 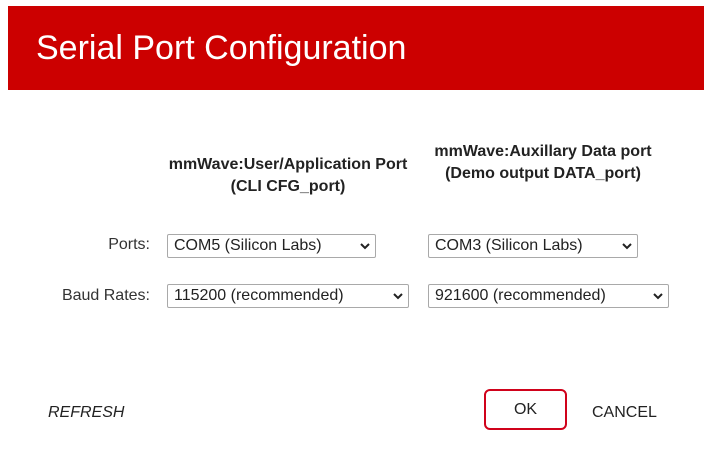 I want to click on user-port-select: COM5 (Silicon Labs), so click(x=271, y=246).